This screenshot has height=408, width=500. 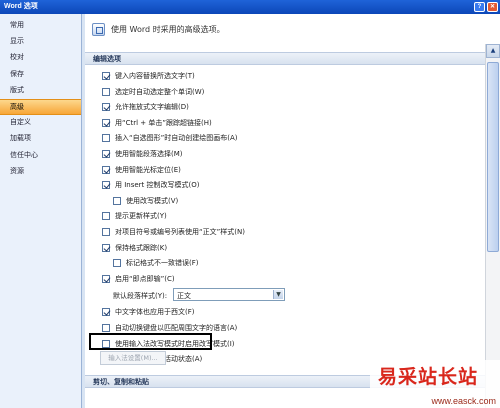 What do you see at coordinates (292, 154) in the screenshot?
I see `option-smart-paragraph-selection: 使用智能段落选择(M)` at bounding box center [292, 154].